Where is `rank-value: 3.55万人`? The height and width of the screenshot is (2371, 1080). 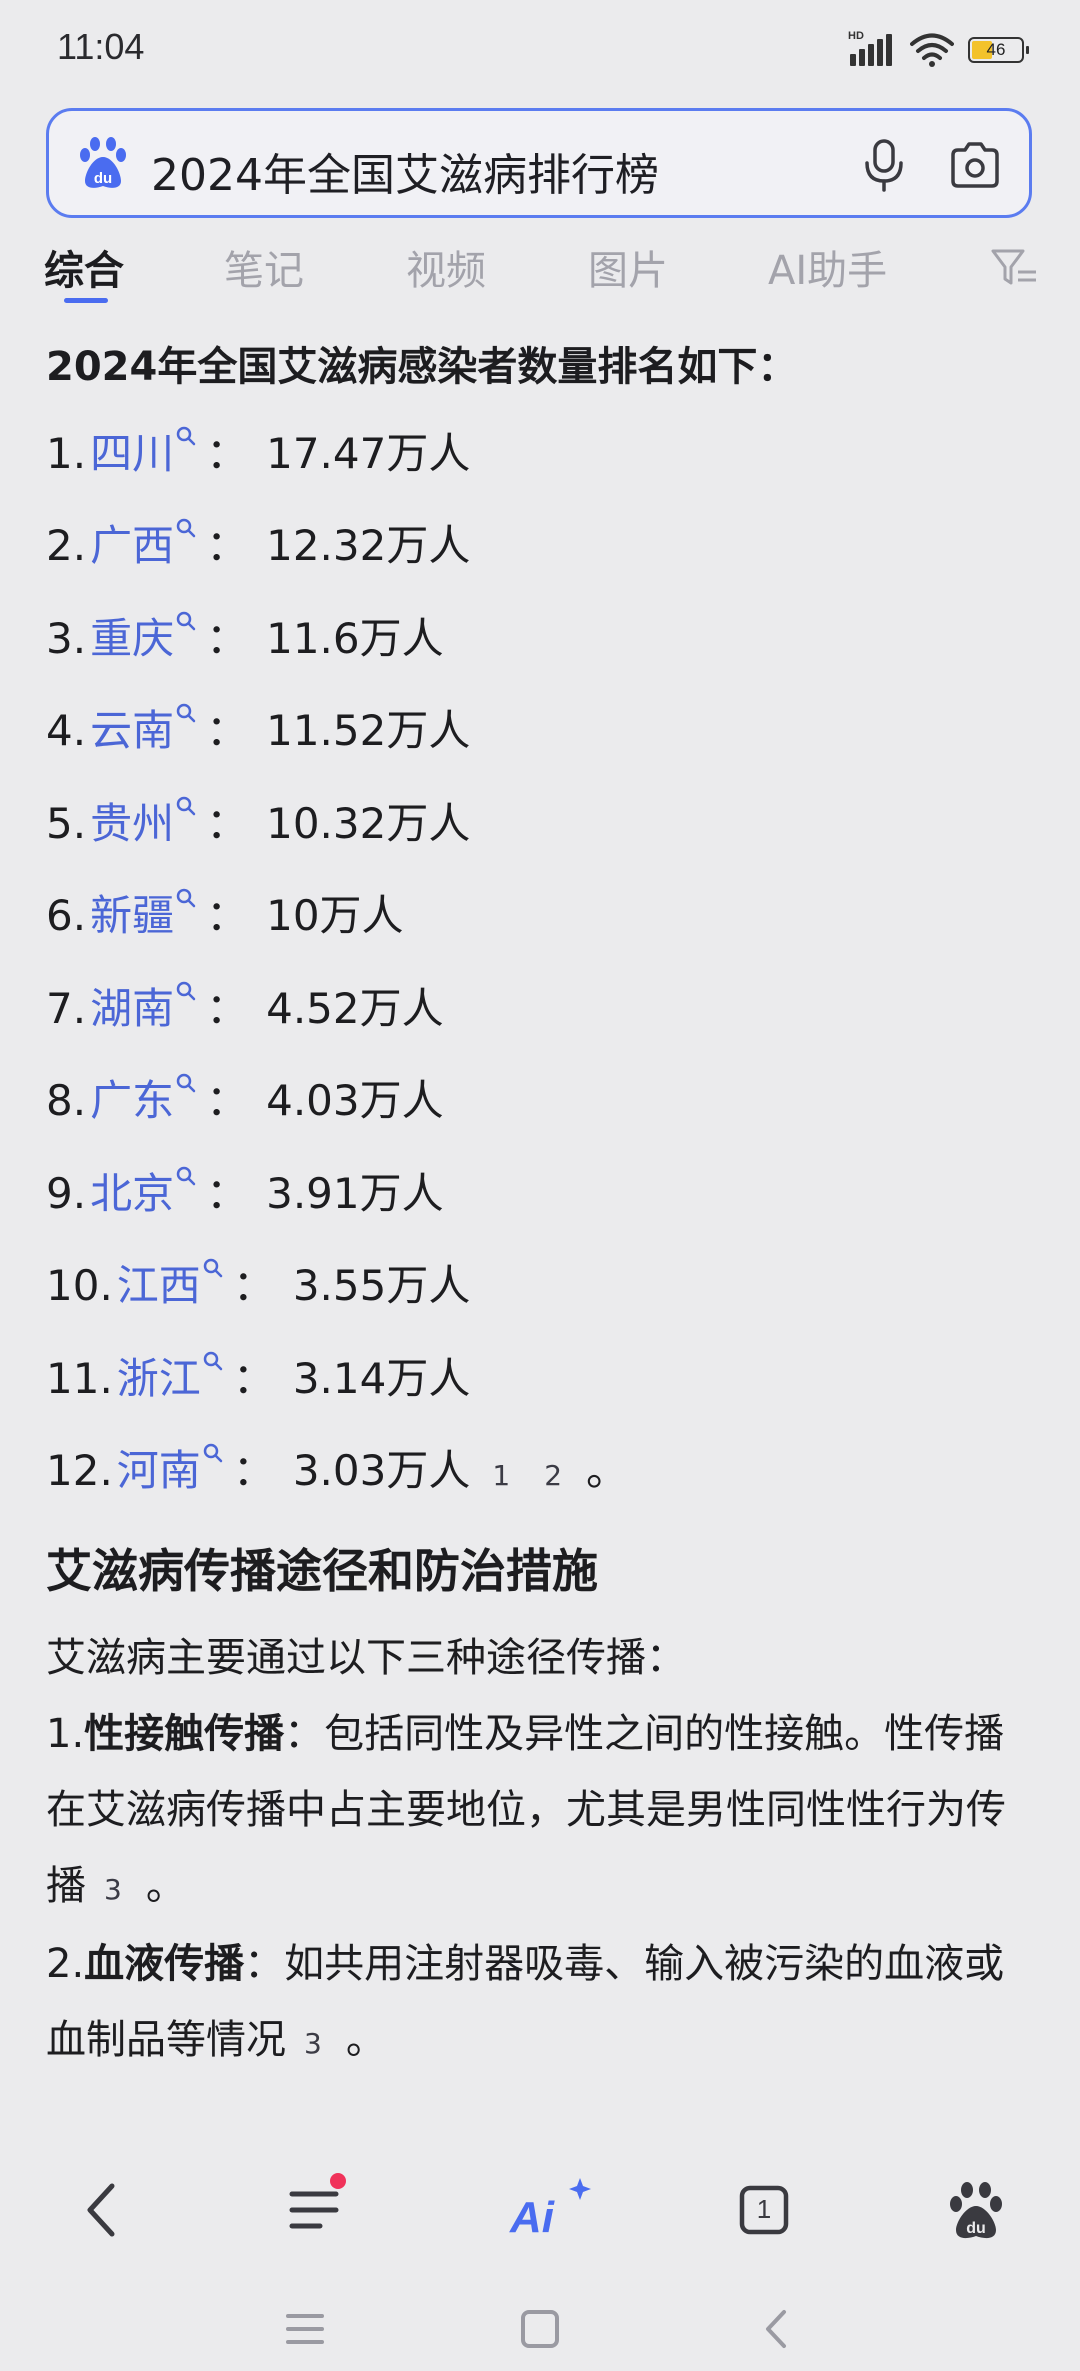 rank-value: 3.55万人 is located at coordinates (381, 1285).